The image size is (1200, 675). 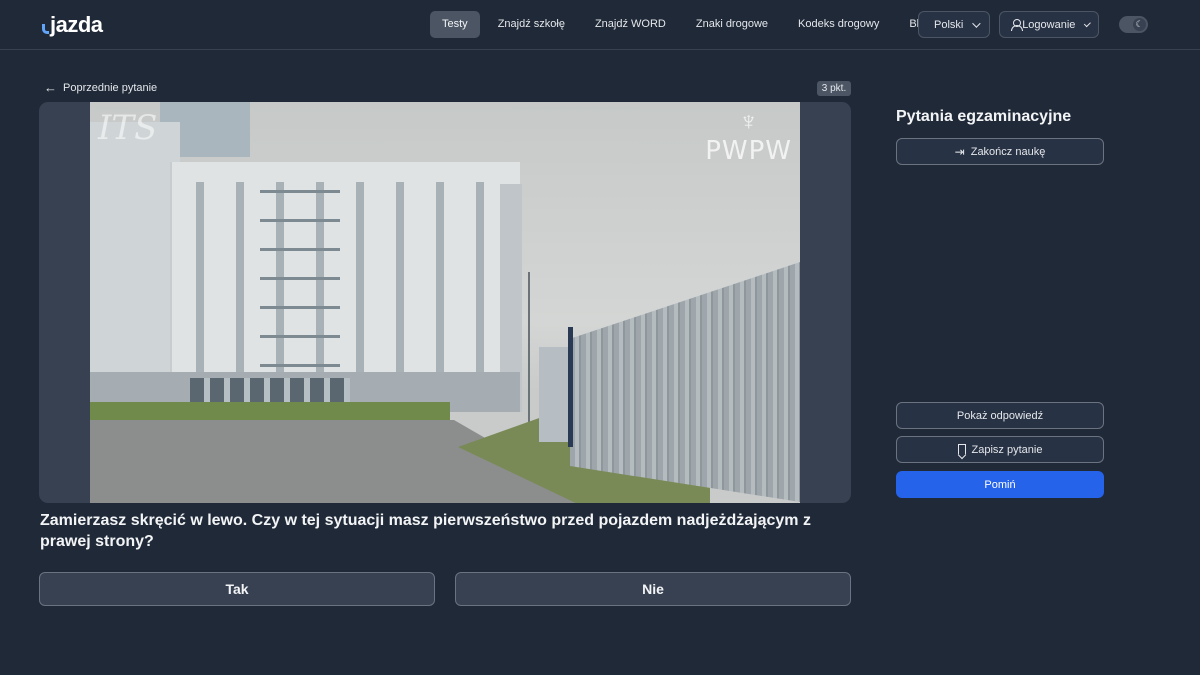 What do you see at coordinates (630, 24) in the screenshot?
I see `nav-znajdz-word: Znajdź WORD` at bounding box center [630, 24].